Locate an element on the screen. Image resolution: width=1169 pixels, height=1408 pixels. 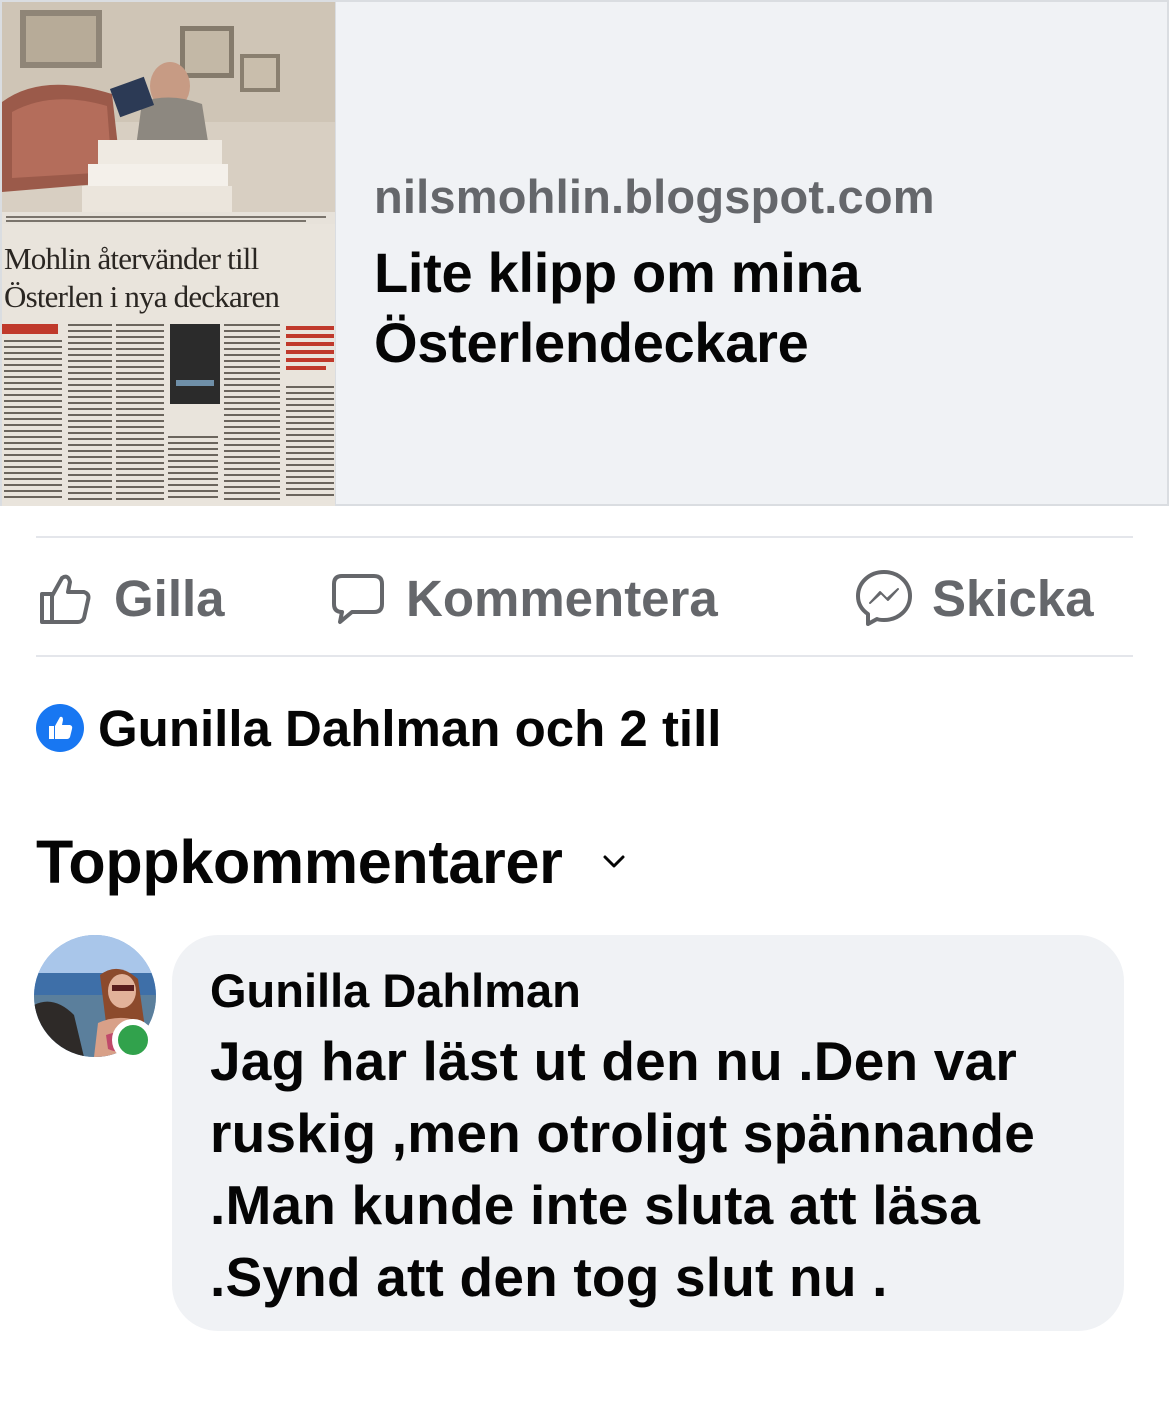
send-button: Skicka is located at coordinates (974, 598).